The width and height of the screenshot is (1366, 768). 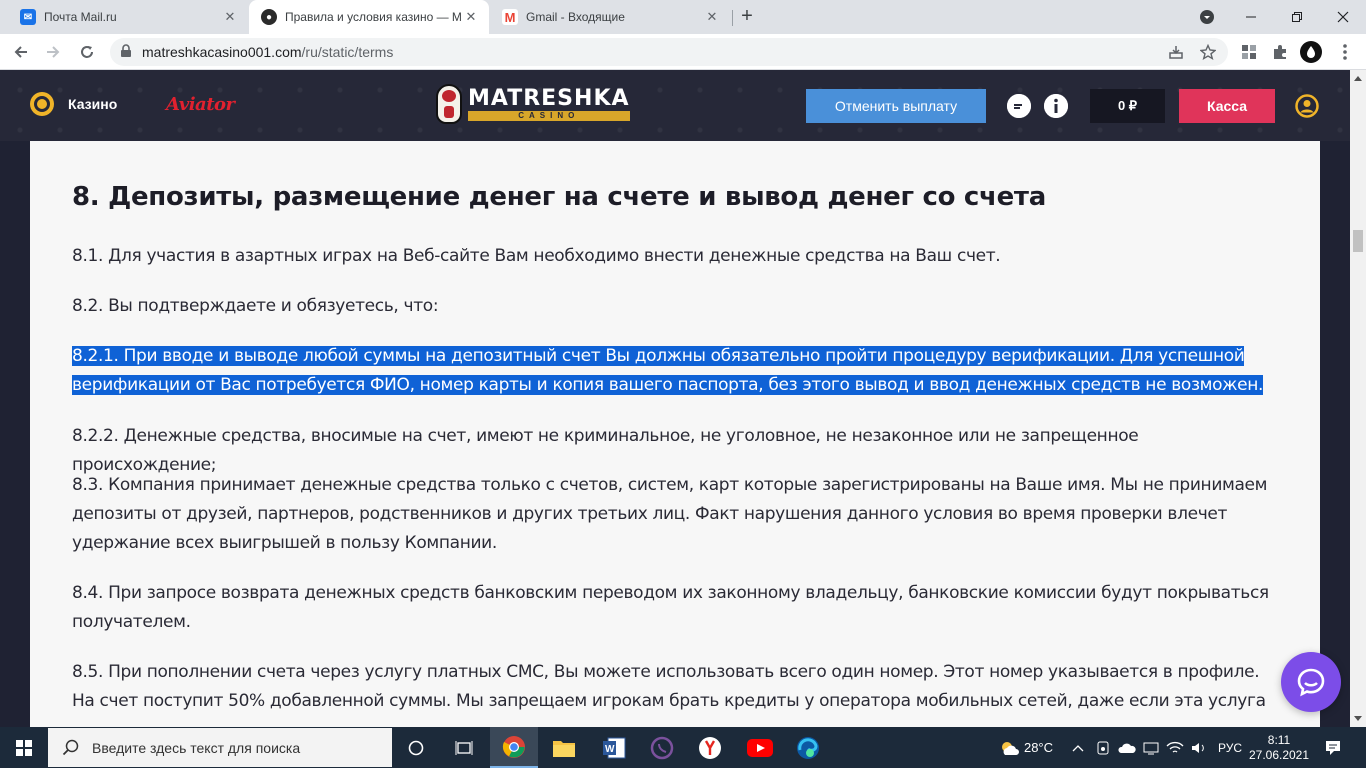 I want to click on profile-avatar-button, so click(x=1311, y=52).